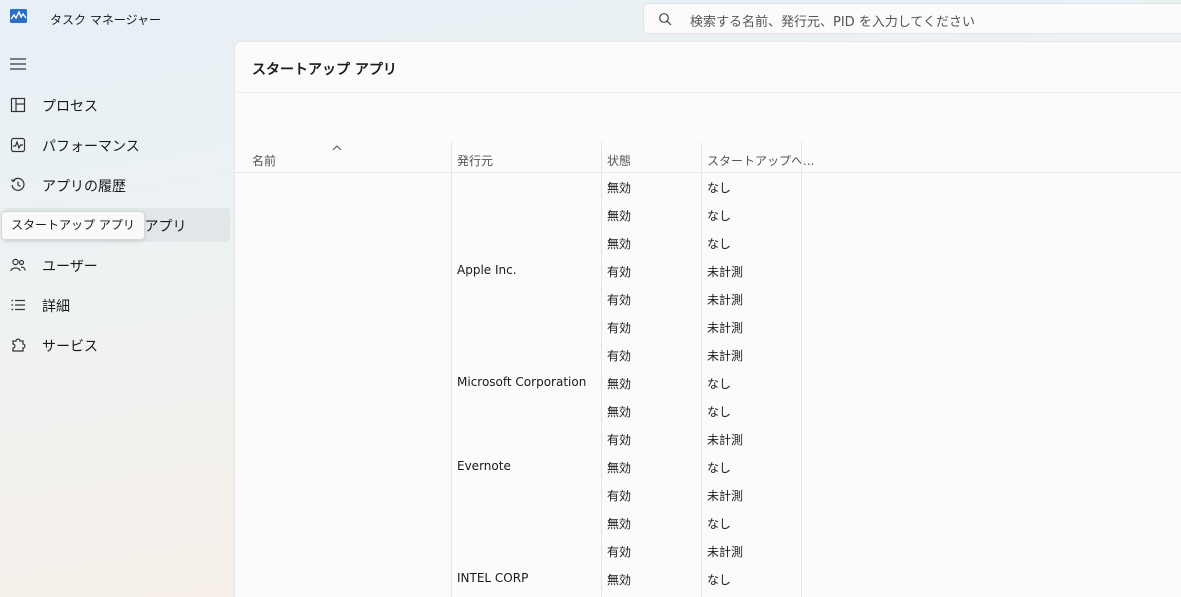 The image size is (1181, 597). I want to click on search-input: 検索する名前、発行元、PID を入力してください, so click(832, 20).